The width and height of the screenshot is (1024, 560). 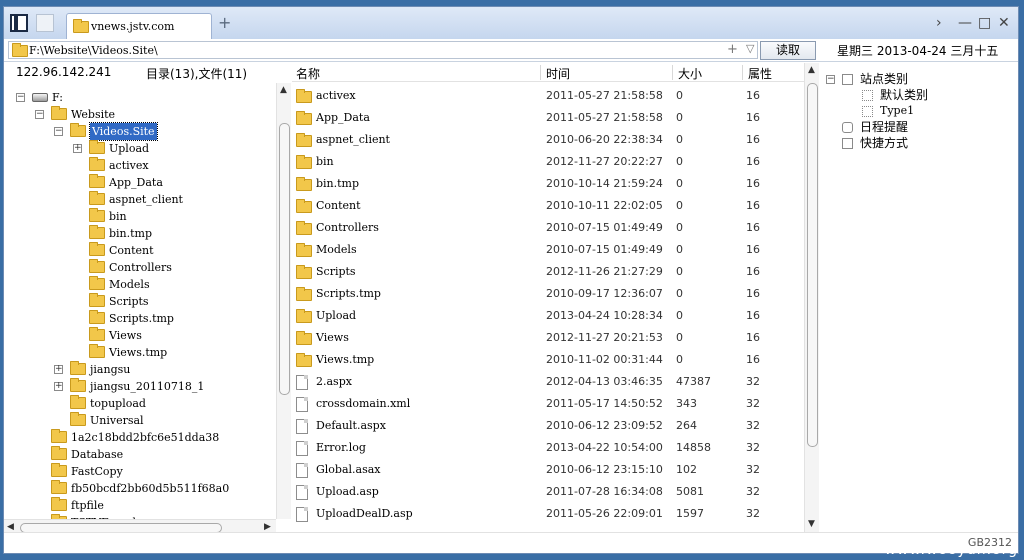 What do you see at coordinates (604, 491) in the screenshot?
I see `file-time: 2011-07-28 16:34:08` at bounding box center [604, 491].